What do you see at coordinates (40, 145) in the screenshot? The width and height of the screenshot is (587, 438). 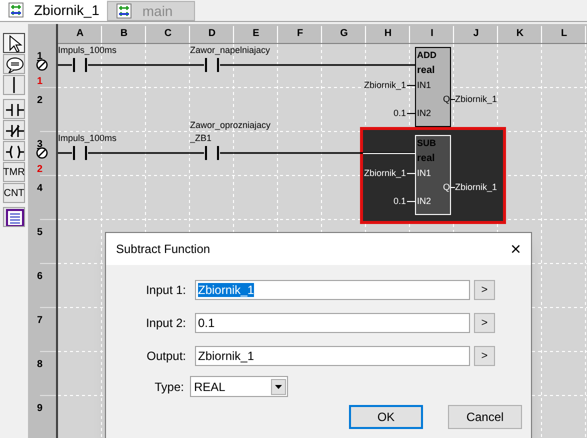 I see `row-number: 3` at bounding box center [40, 145].